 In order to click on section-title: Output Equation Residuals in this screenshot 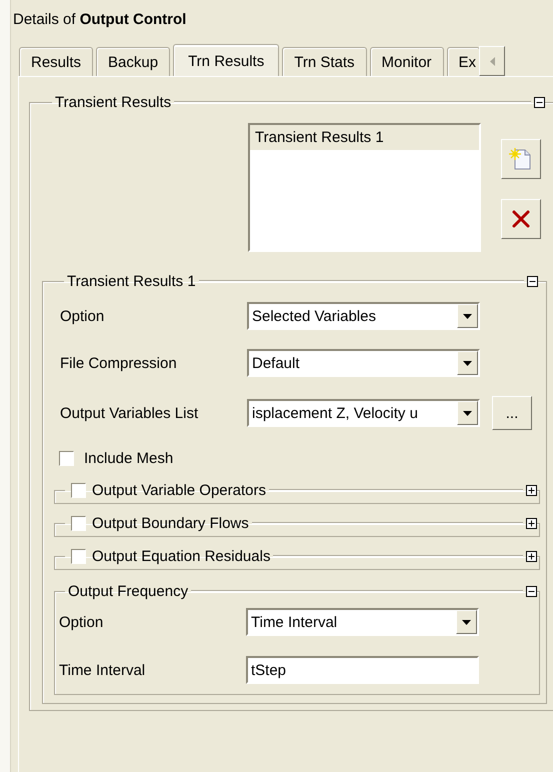, I will do `click(181, 556)`.